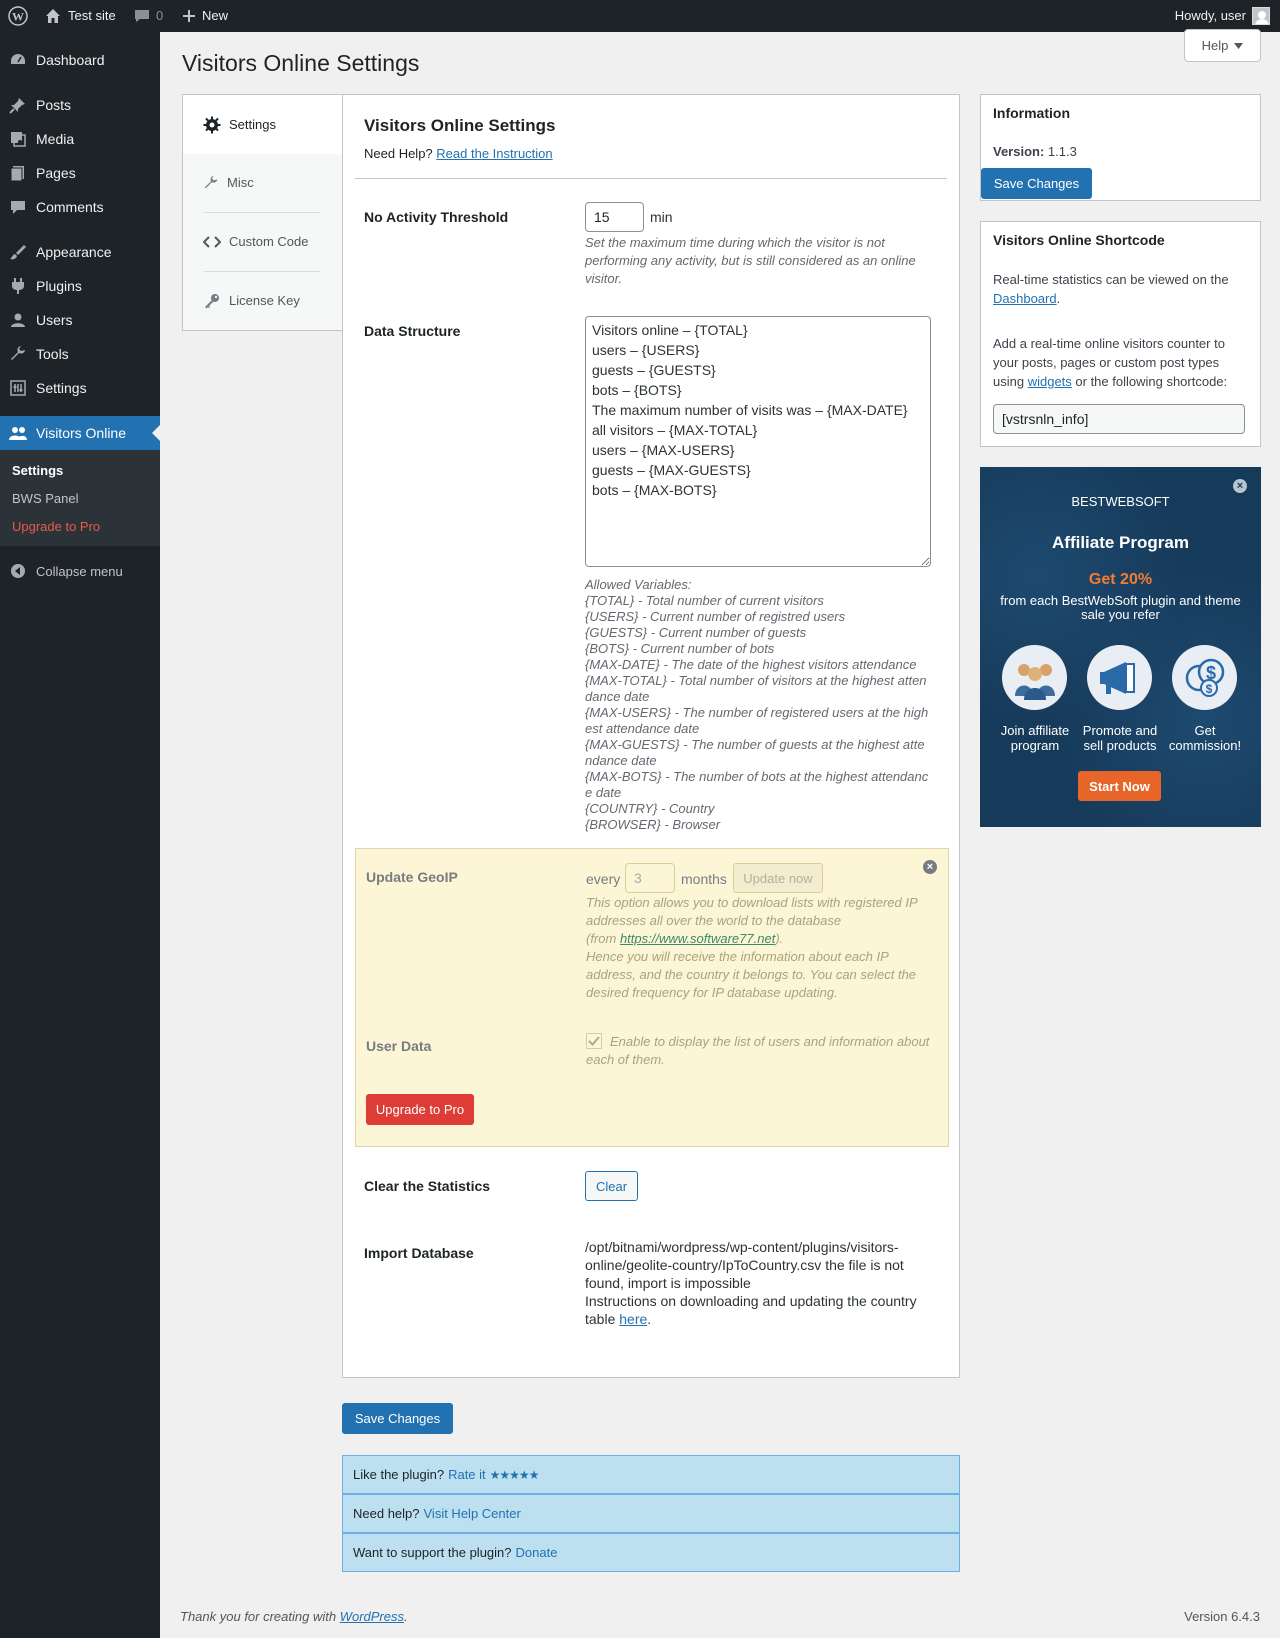 The height and width of the screenshot is (1638, 1280). I want to click on submenu-item-settings: Settings, so click(37, 470).